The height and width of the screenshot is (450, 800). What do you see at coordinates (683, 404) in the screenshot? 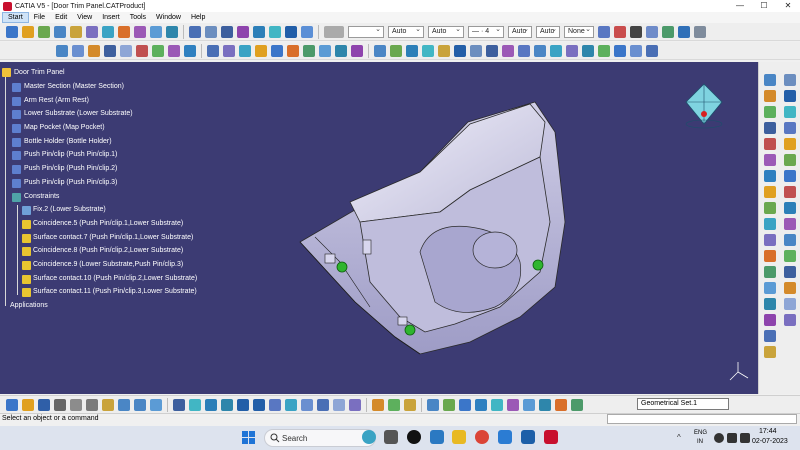
I see `geometrical-set-select: Geometrical Set.1` at bounding box center [683, 404].